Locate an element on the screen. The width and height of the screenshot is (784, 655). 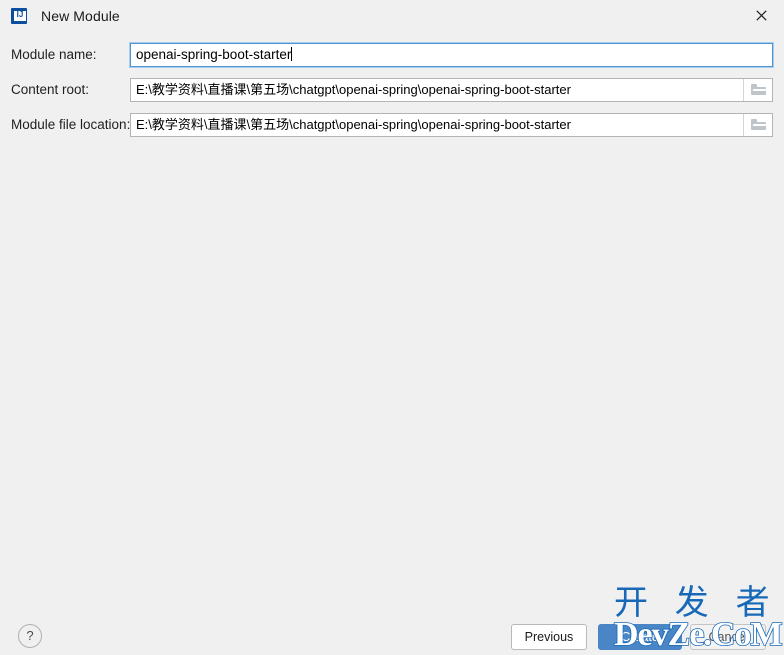
previous-button: Previous is located at coordinates (549, 637).